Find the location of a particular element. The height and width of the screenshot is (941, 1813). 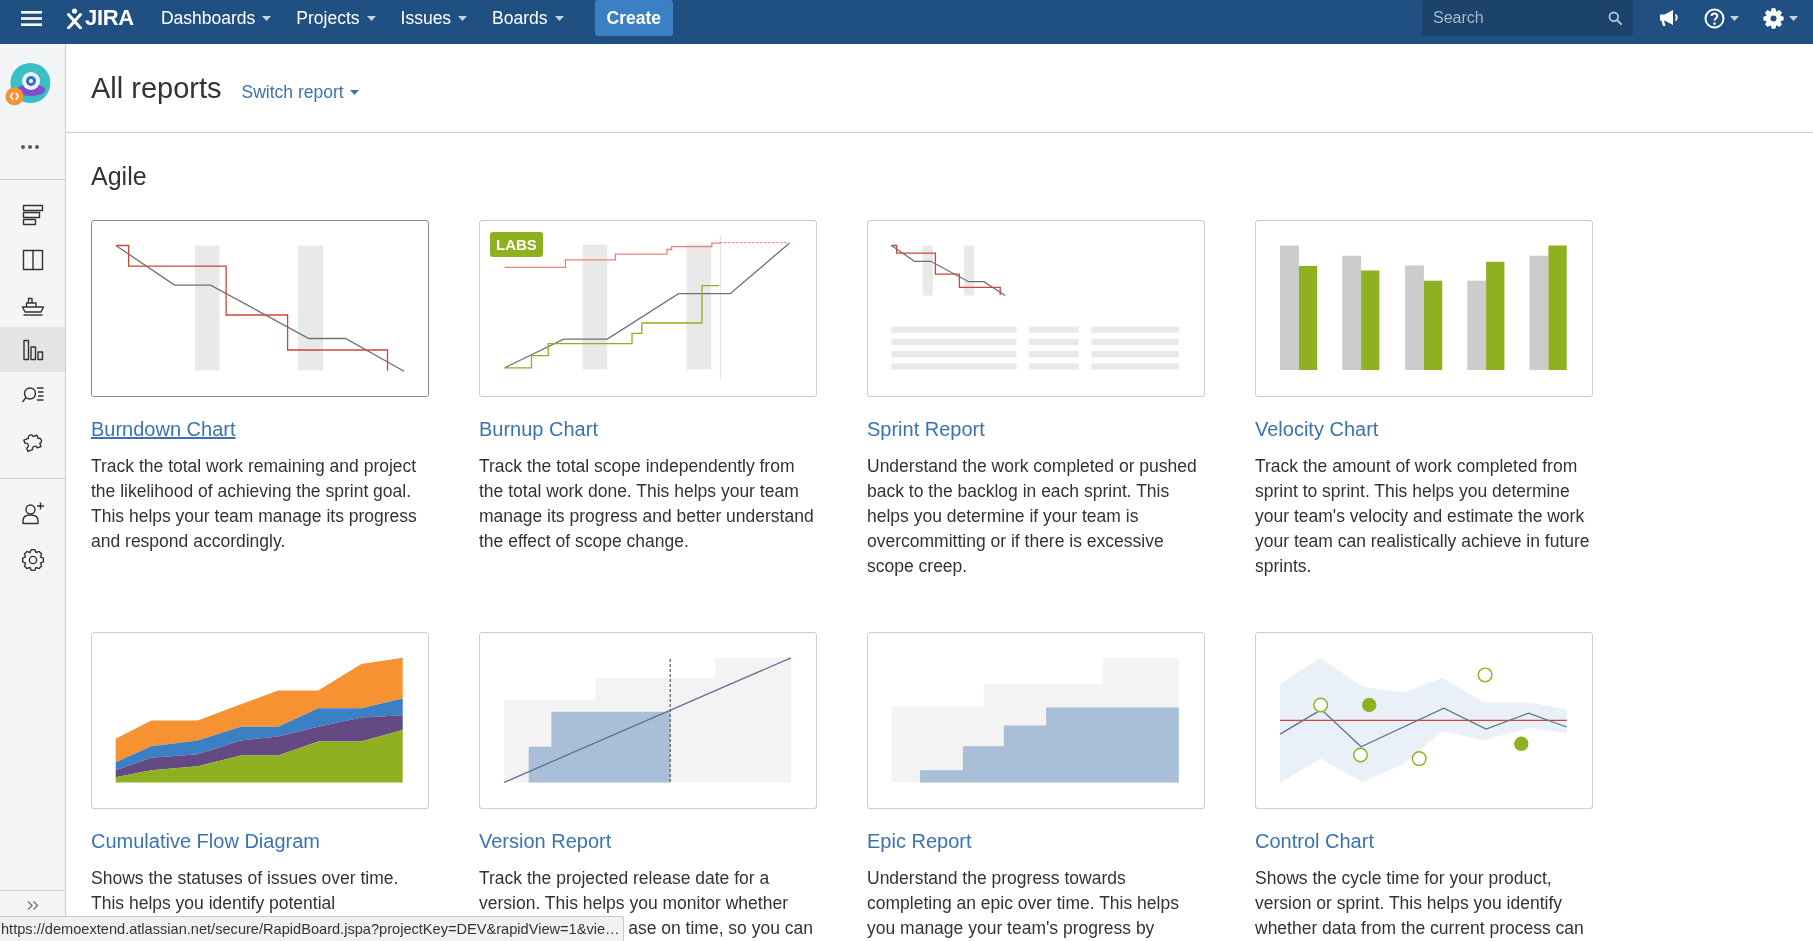

nav-menu-item: Dashboards is located at coordinates (216, 18).